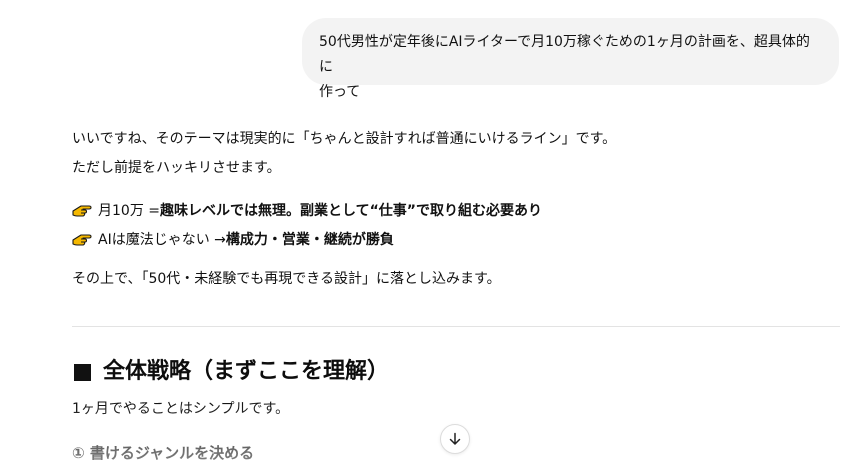  What do you see at coordinates (176, 168) in the screenshot?
I see `assistant-intro-line-2: ただし前提をハッキリさせます。` at bounding box center [176, 168].